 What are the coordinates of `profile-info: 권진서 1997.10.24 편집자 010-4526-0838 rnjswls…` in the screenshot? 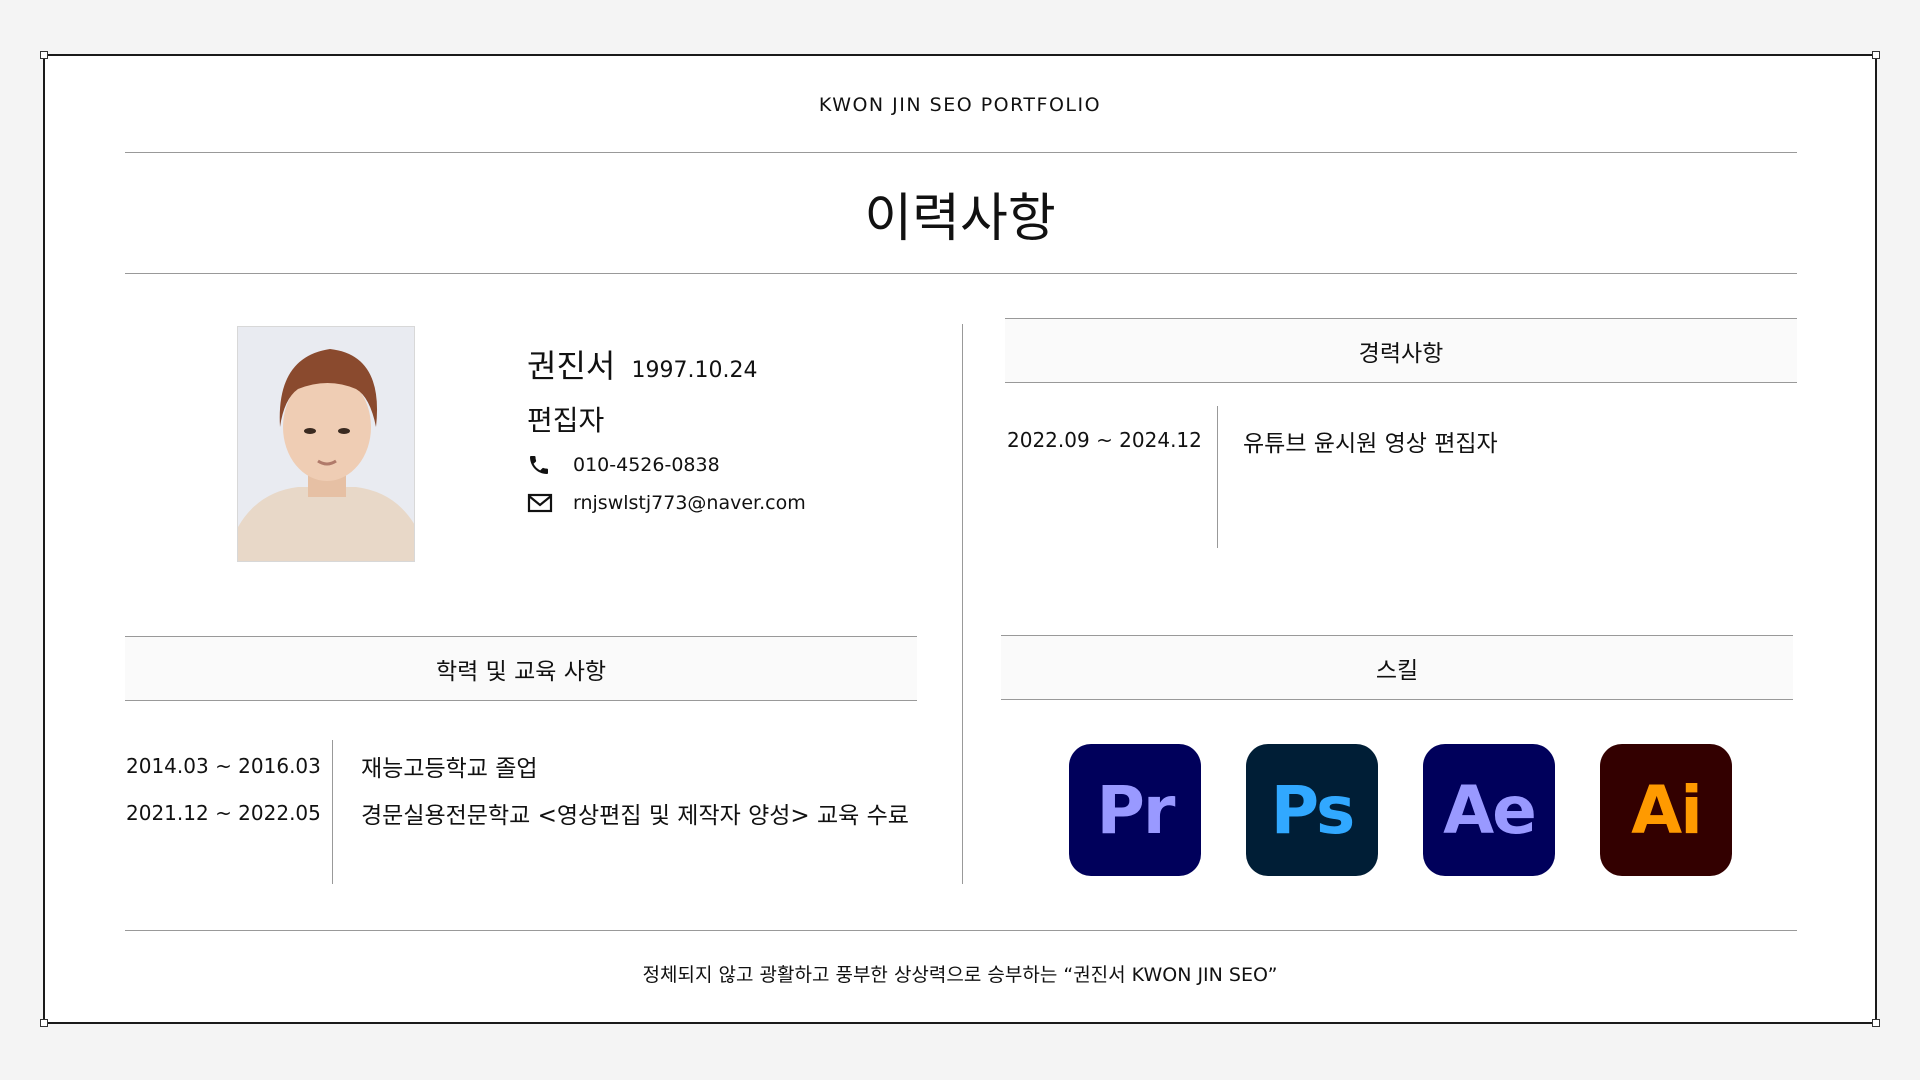 It's located at (666, 430).